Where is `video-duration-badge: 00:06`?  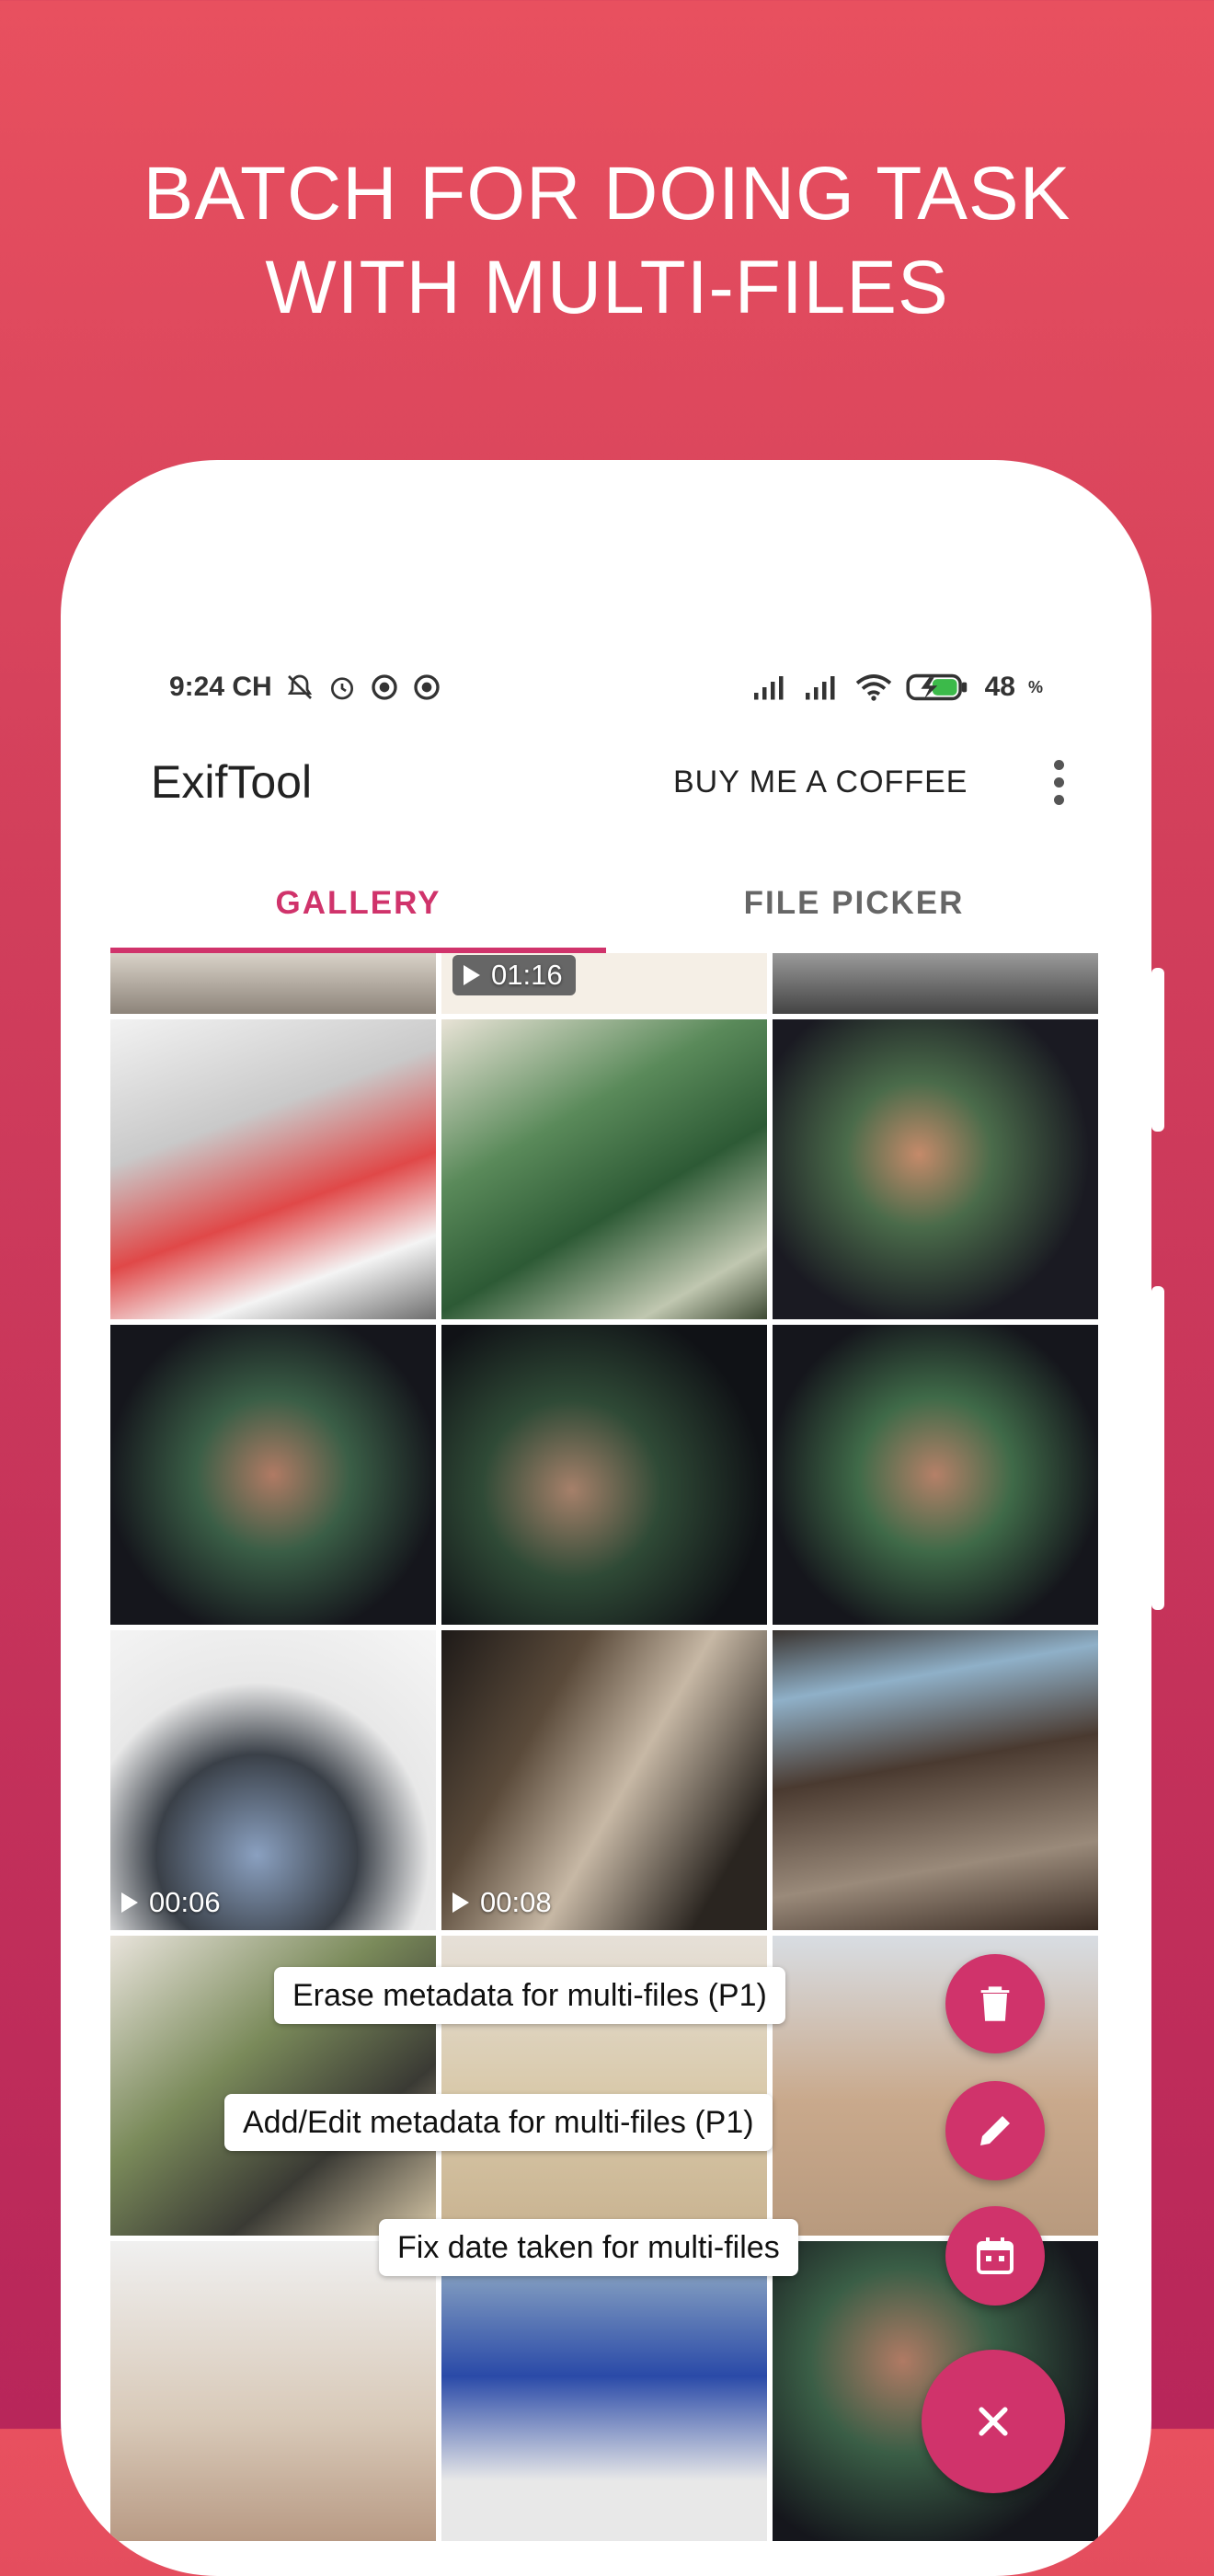
video-duration-badge: 00:06 is located at coordinates (171, 1902).